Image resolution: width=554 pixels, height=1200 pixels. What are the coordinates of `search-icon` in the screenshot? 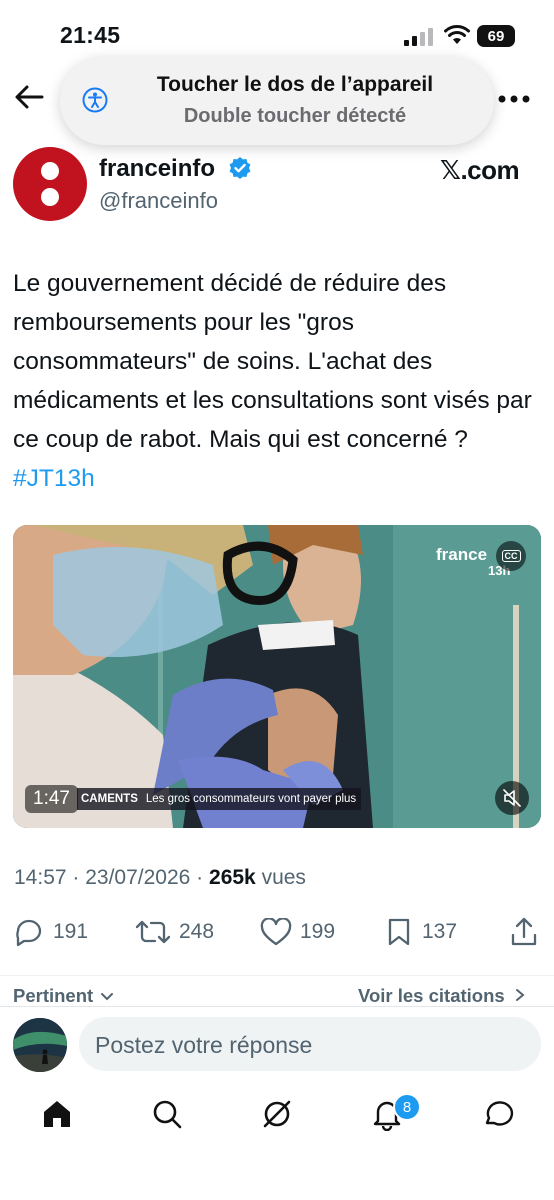 It's located at (167, 1114).